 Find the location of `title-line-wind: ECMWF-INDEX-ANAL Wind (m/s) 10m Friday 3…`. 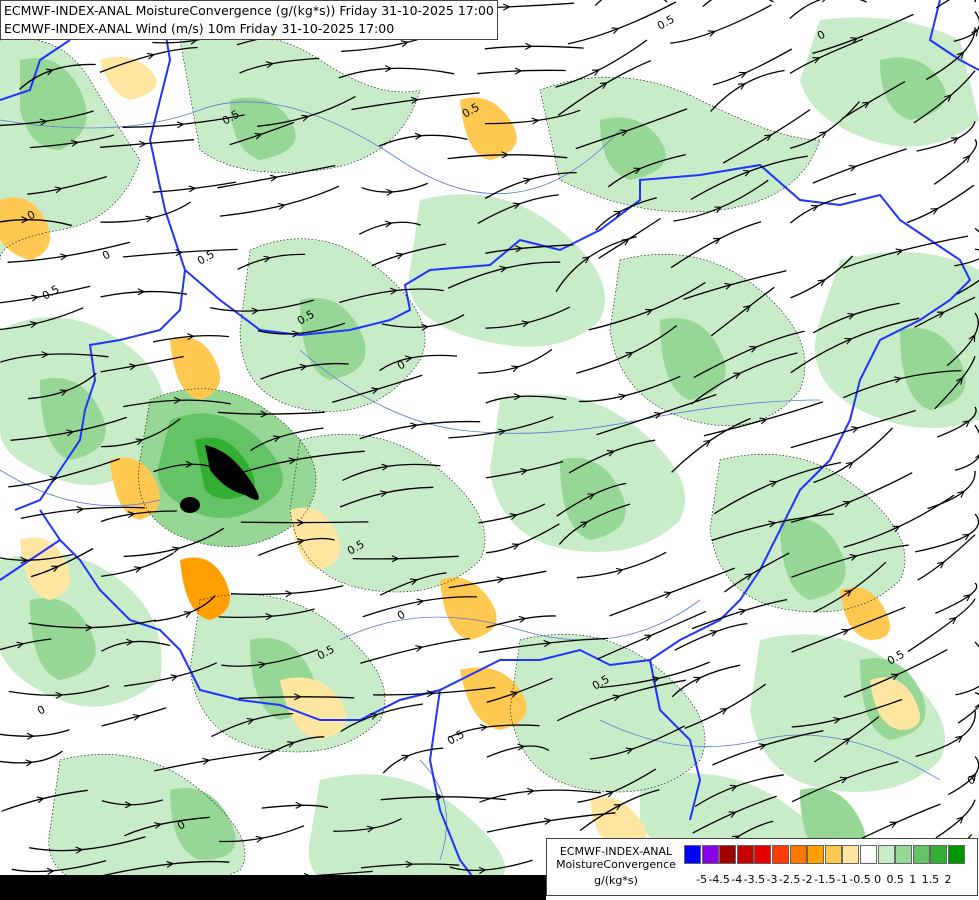

title-line-wind: ECMWF-INDEX-ANAL Wind (m/s) 10m Friday 3… is located at coordinates (199, 28).